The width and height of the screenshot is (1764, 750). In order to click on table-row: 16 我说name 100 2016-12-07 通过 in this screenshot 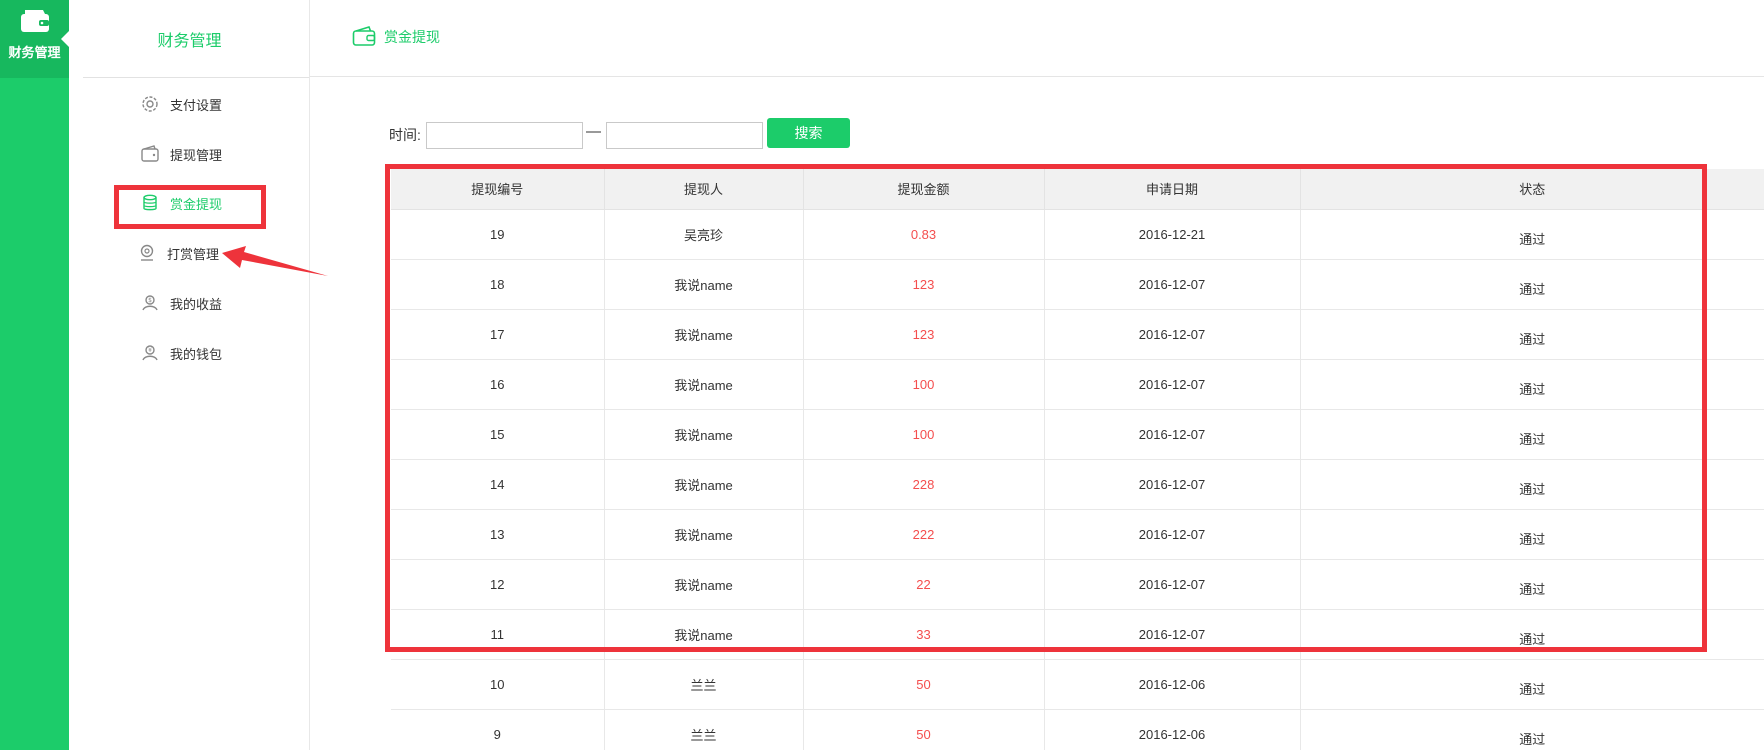, I will do `click(1077, 384)`.